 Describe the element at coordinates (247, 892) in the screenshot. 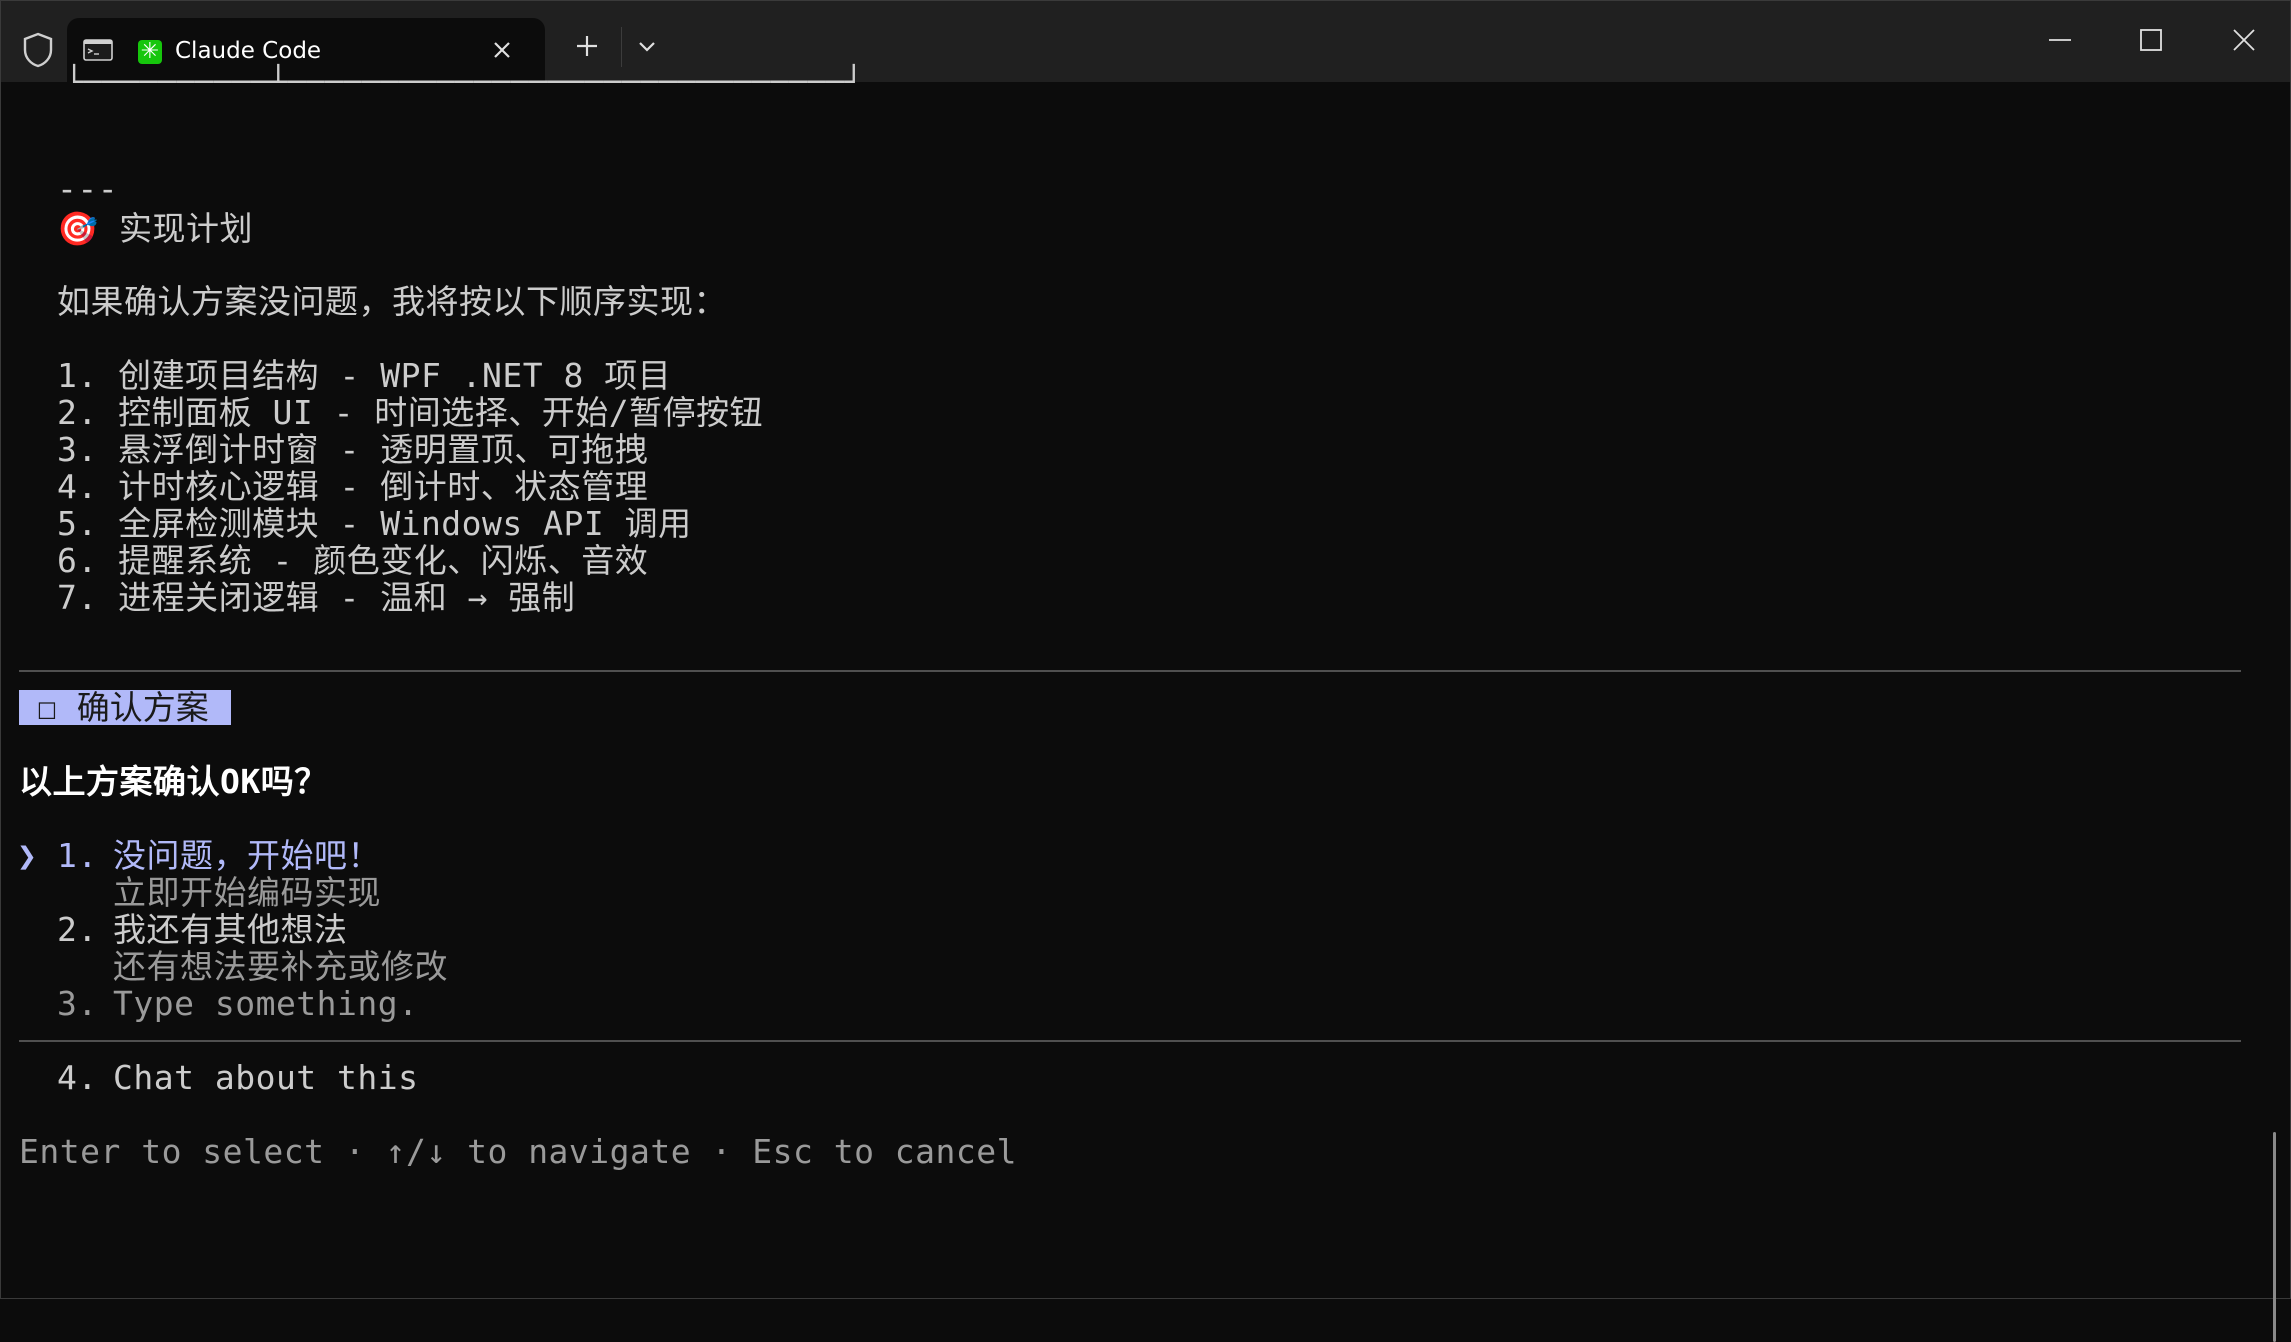

I see `option-1-description: 立即开始编码实现` at that location.